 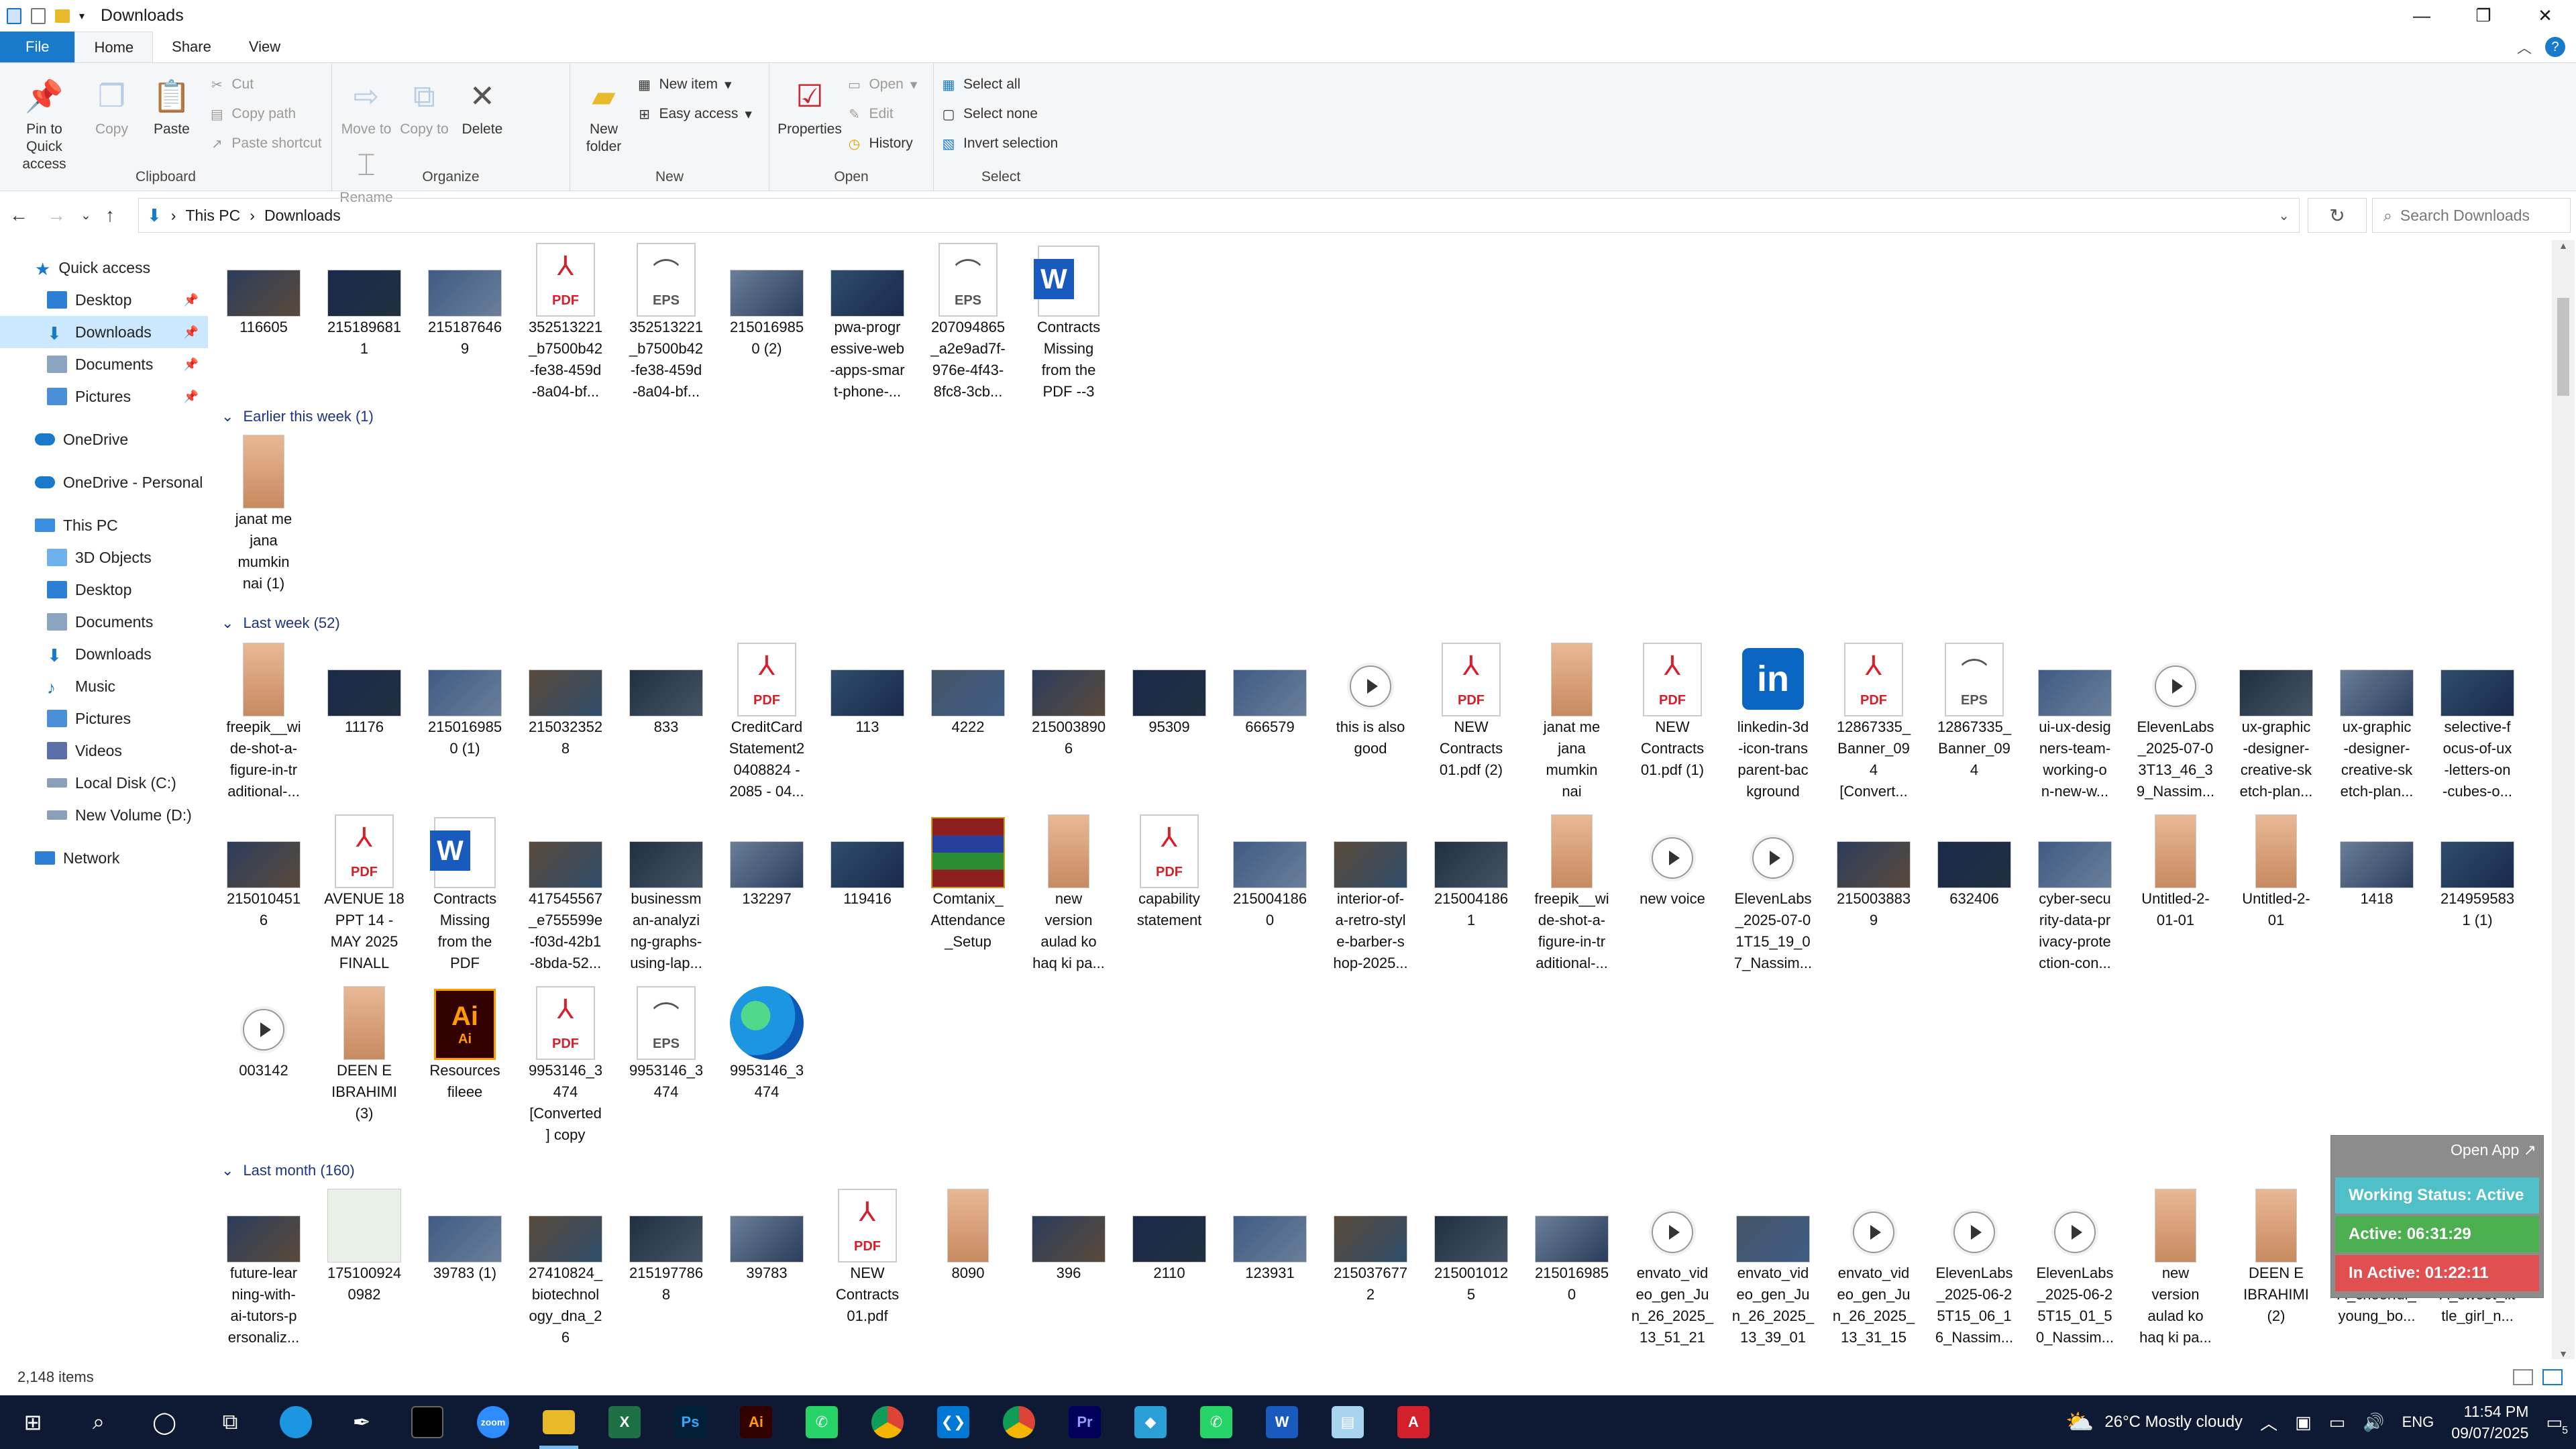 What do you see at coordinates (263, 1062) in the screenshot?
I see `file-item: 003142` at bounding box center [263, 1062].